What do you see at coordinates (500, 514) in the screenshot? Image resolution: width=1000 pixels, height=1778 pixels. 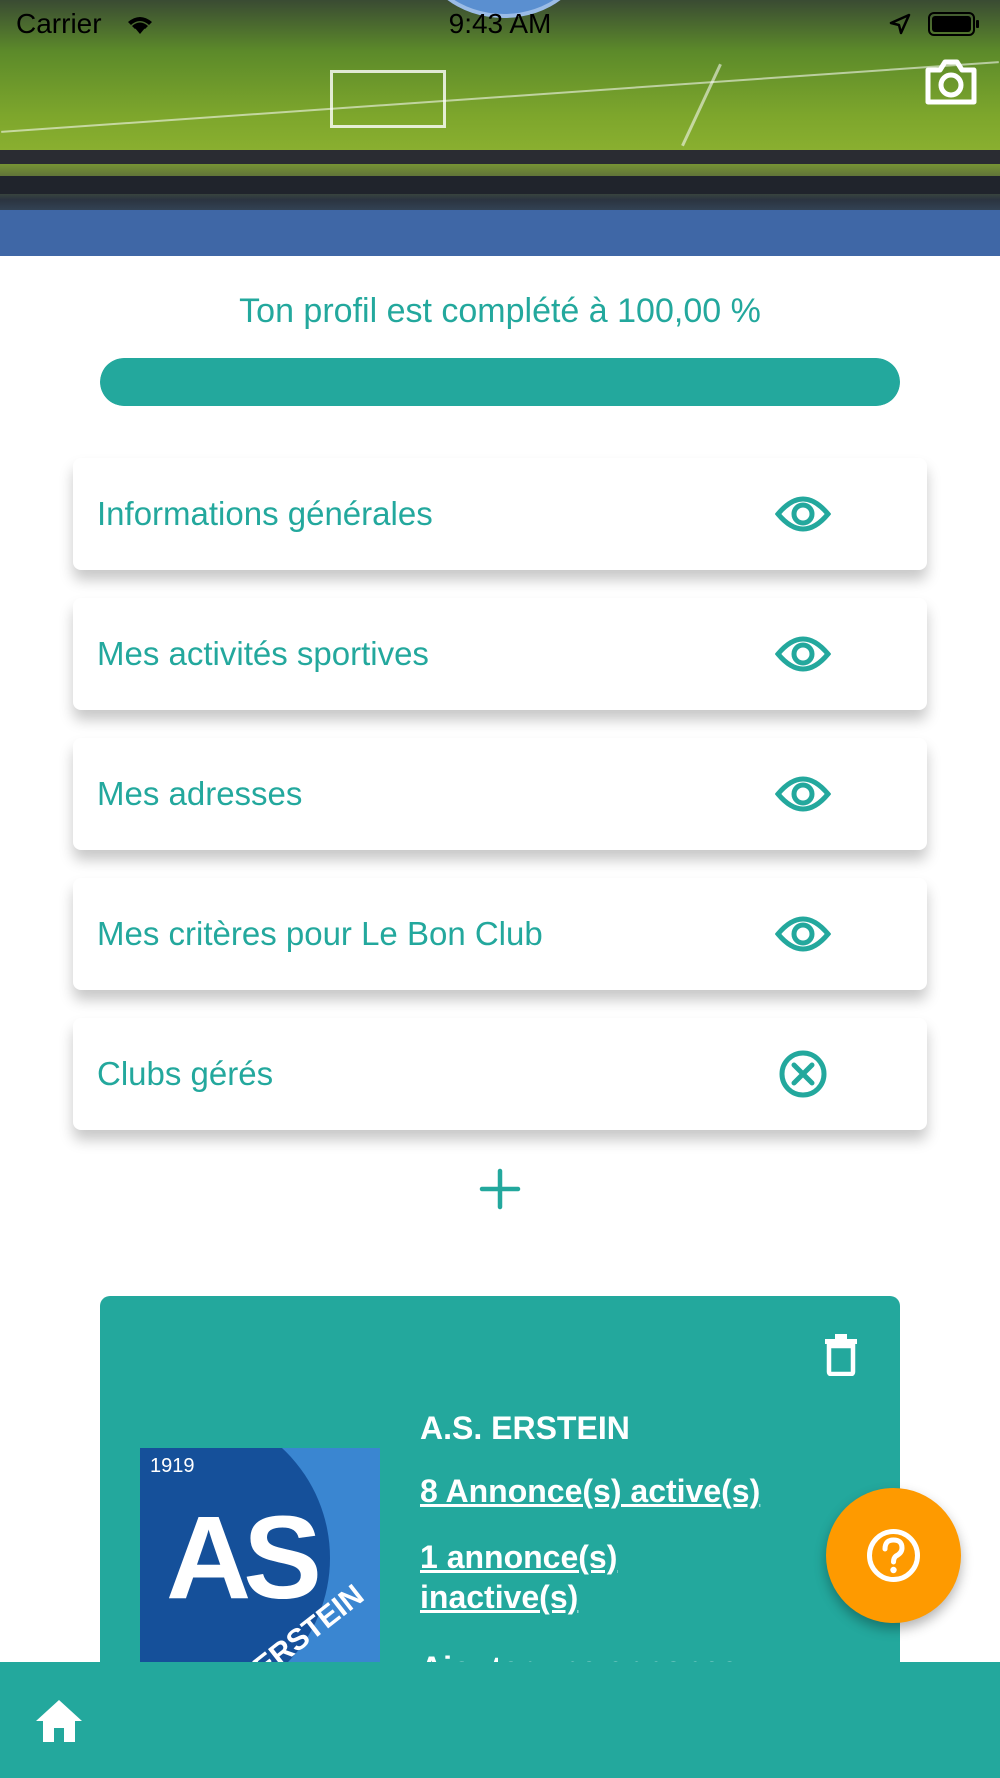 I see `section-card-general-info: Informations générales` at bounding box center [500, 514].